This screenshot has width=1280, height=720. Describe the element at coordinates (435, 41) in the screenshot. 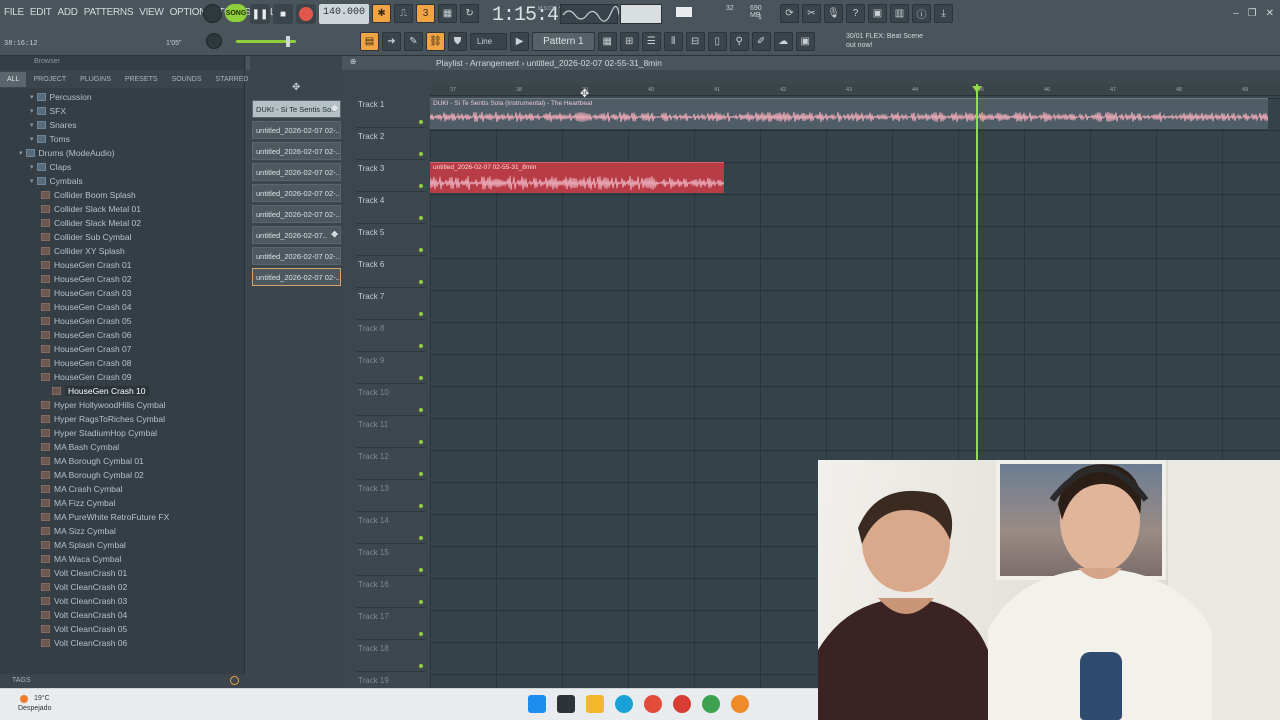

I see `link-icon: ⛓` at that location.